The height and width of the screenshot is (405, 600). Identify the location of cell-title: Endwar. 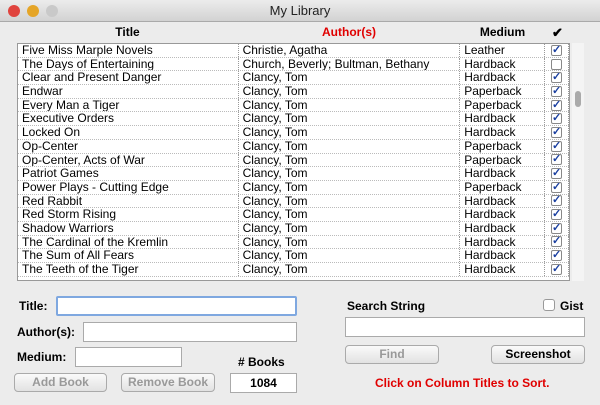
(128, 91).